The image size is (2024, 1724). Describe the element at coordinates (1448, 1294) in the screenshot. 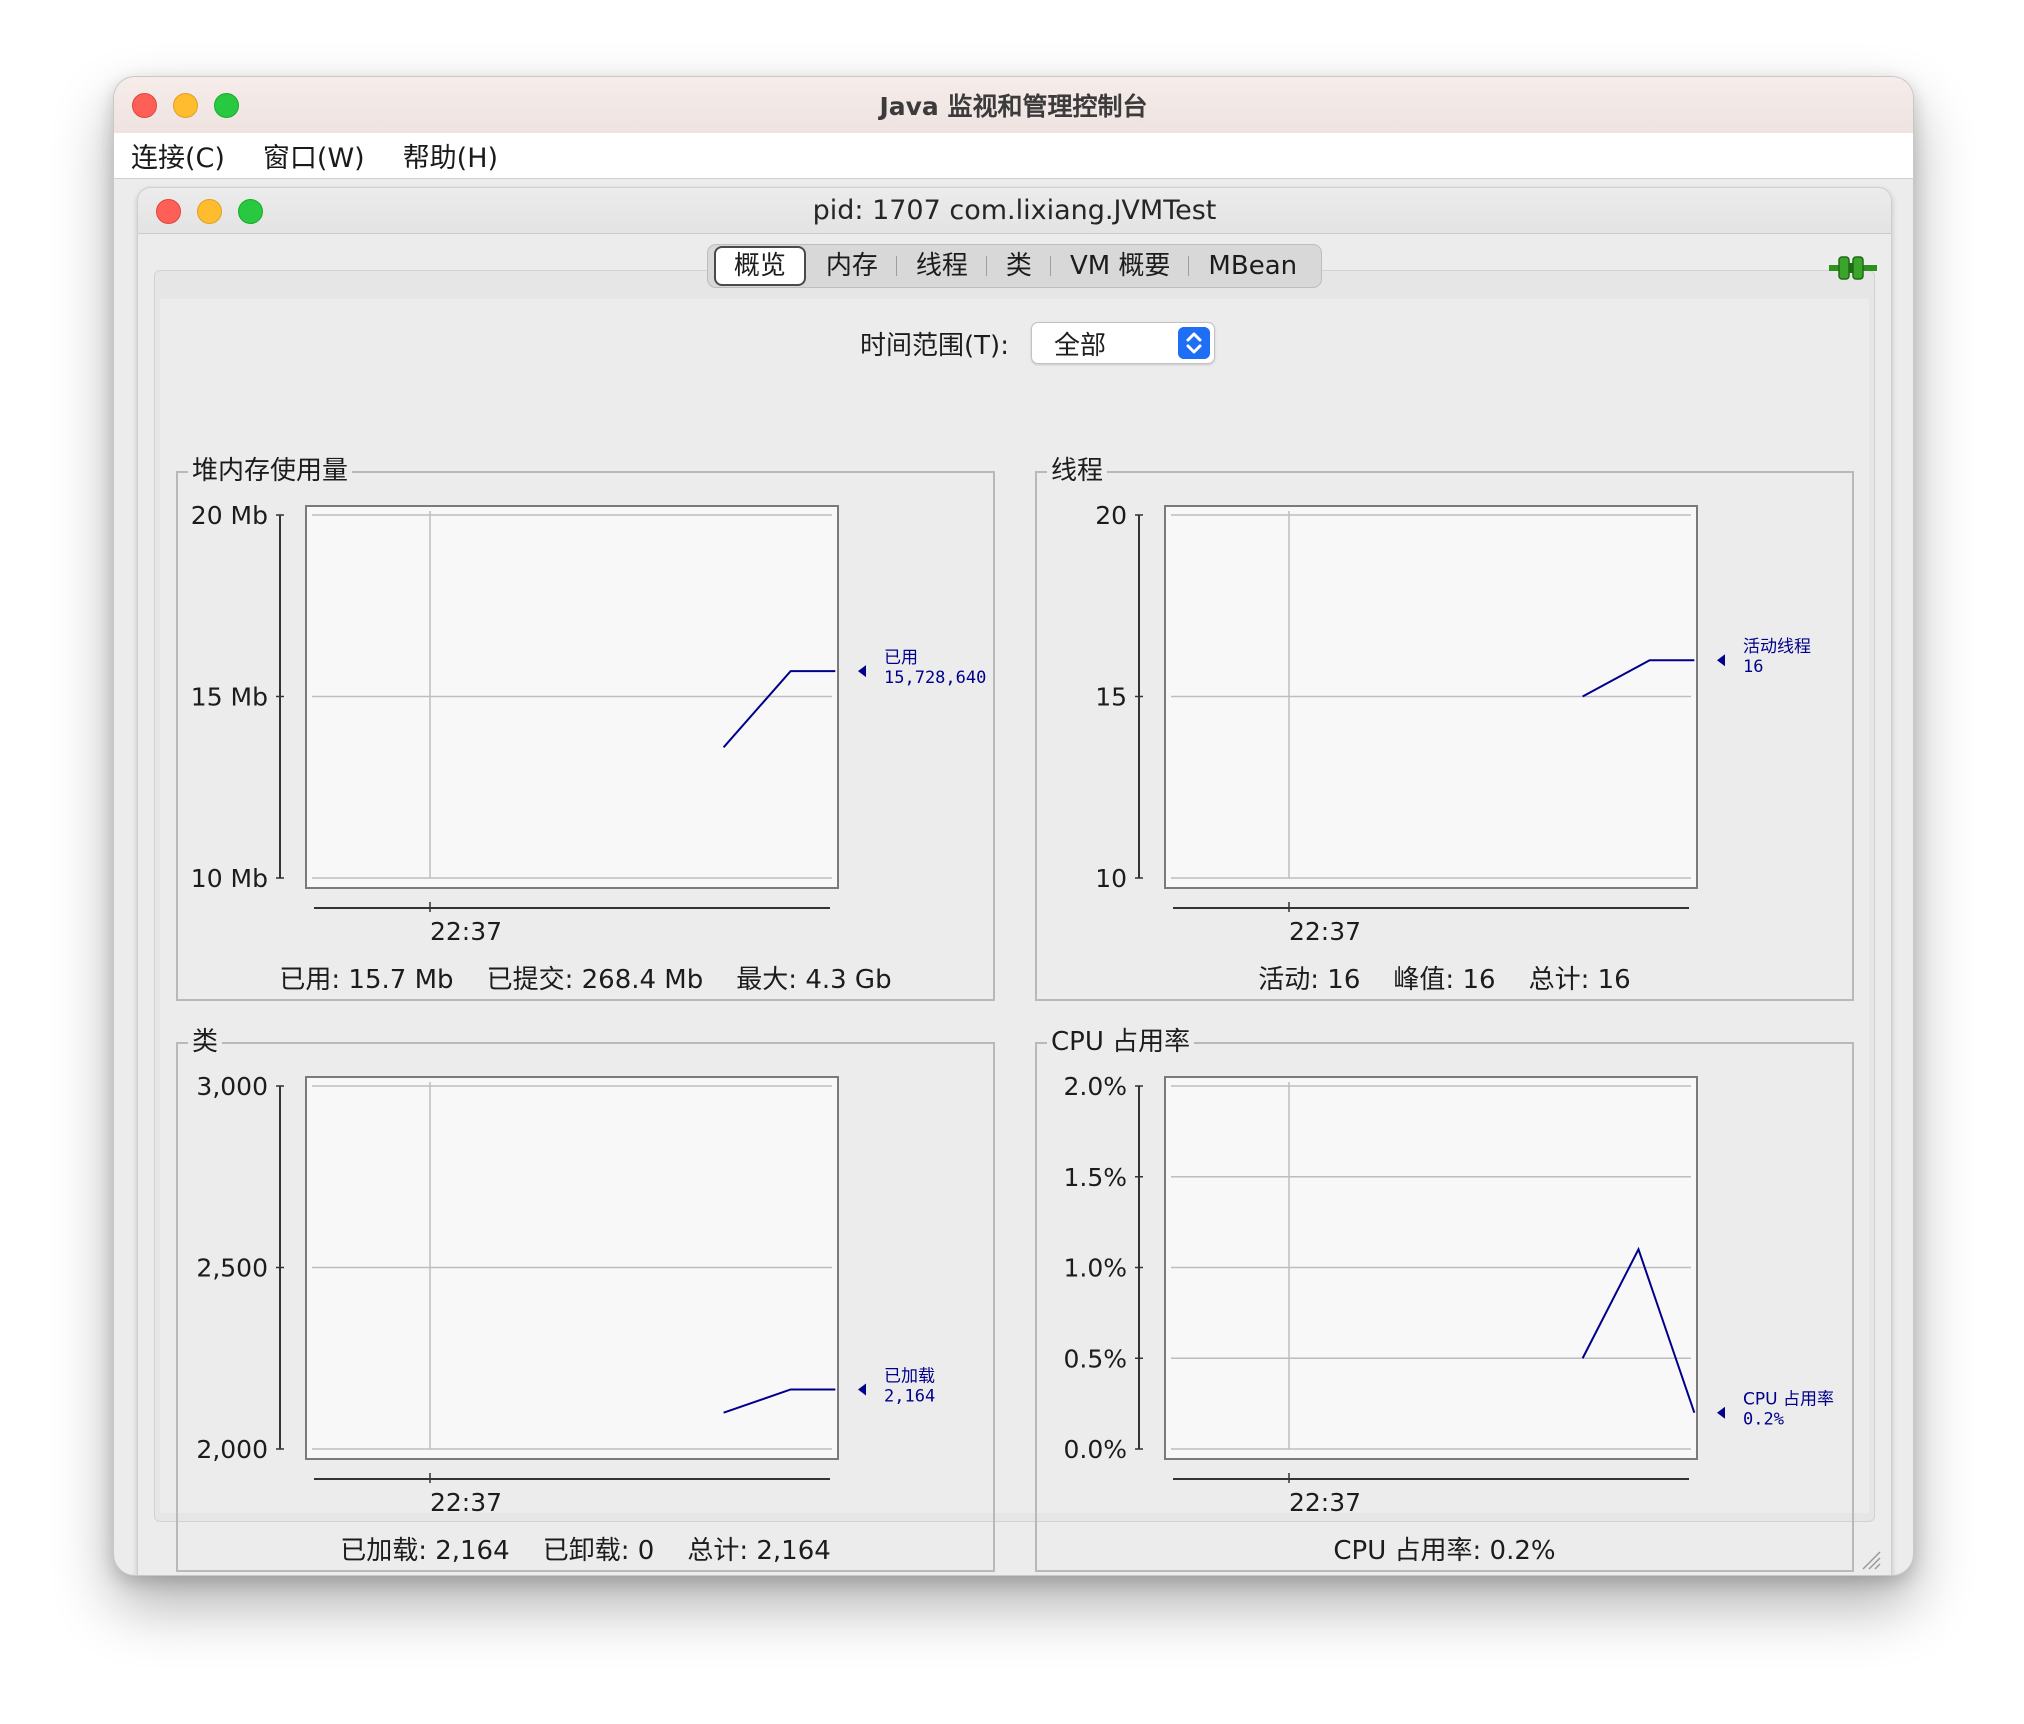

I see `cpu-chart: 2.0% 1.5% 1.0% 0.5% 0.0% 22:37 CPU 占用率0.2%` at that location.